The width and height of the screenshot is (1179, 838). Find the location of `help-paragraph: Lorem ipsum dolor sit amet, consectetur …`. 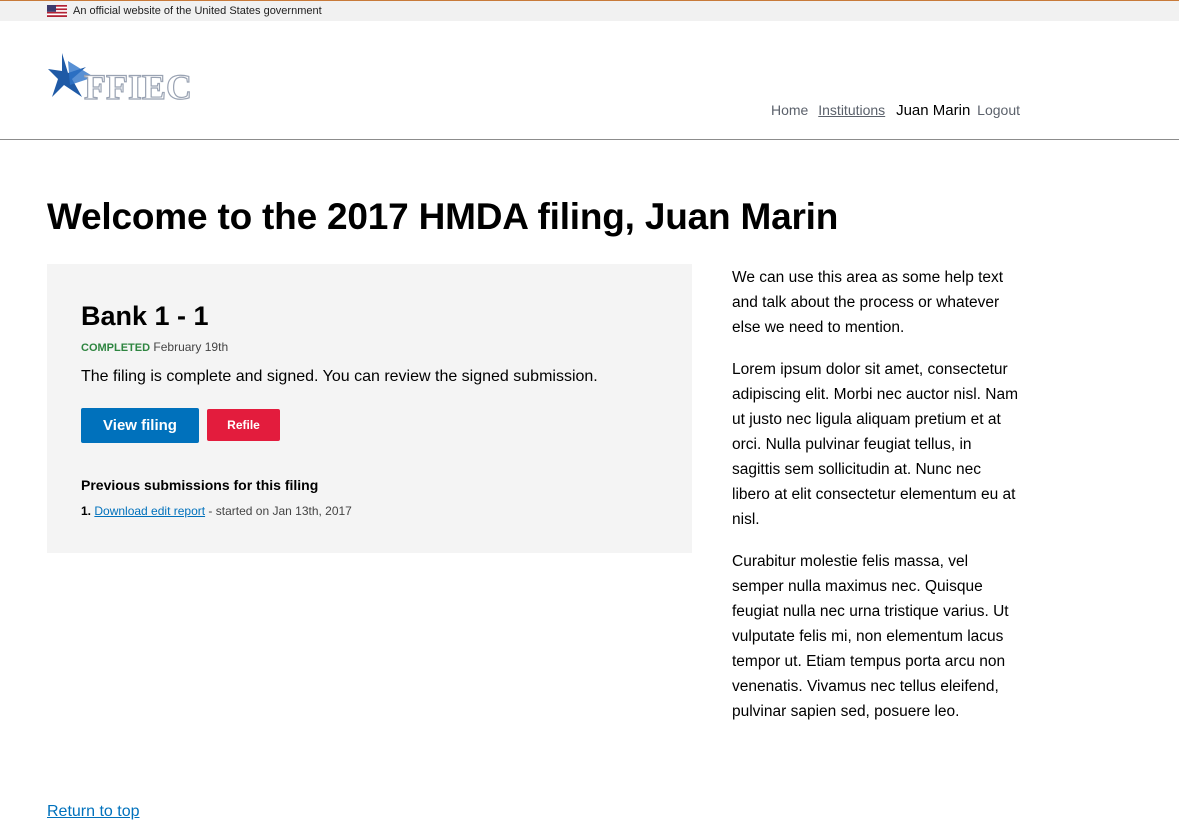

help-paragraph: Lorem ipsum dolor sit amet, consectetur … is located at coordinates (875, 444).